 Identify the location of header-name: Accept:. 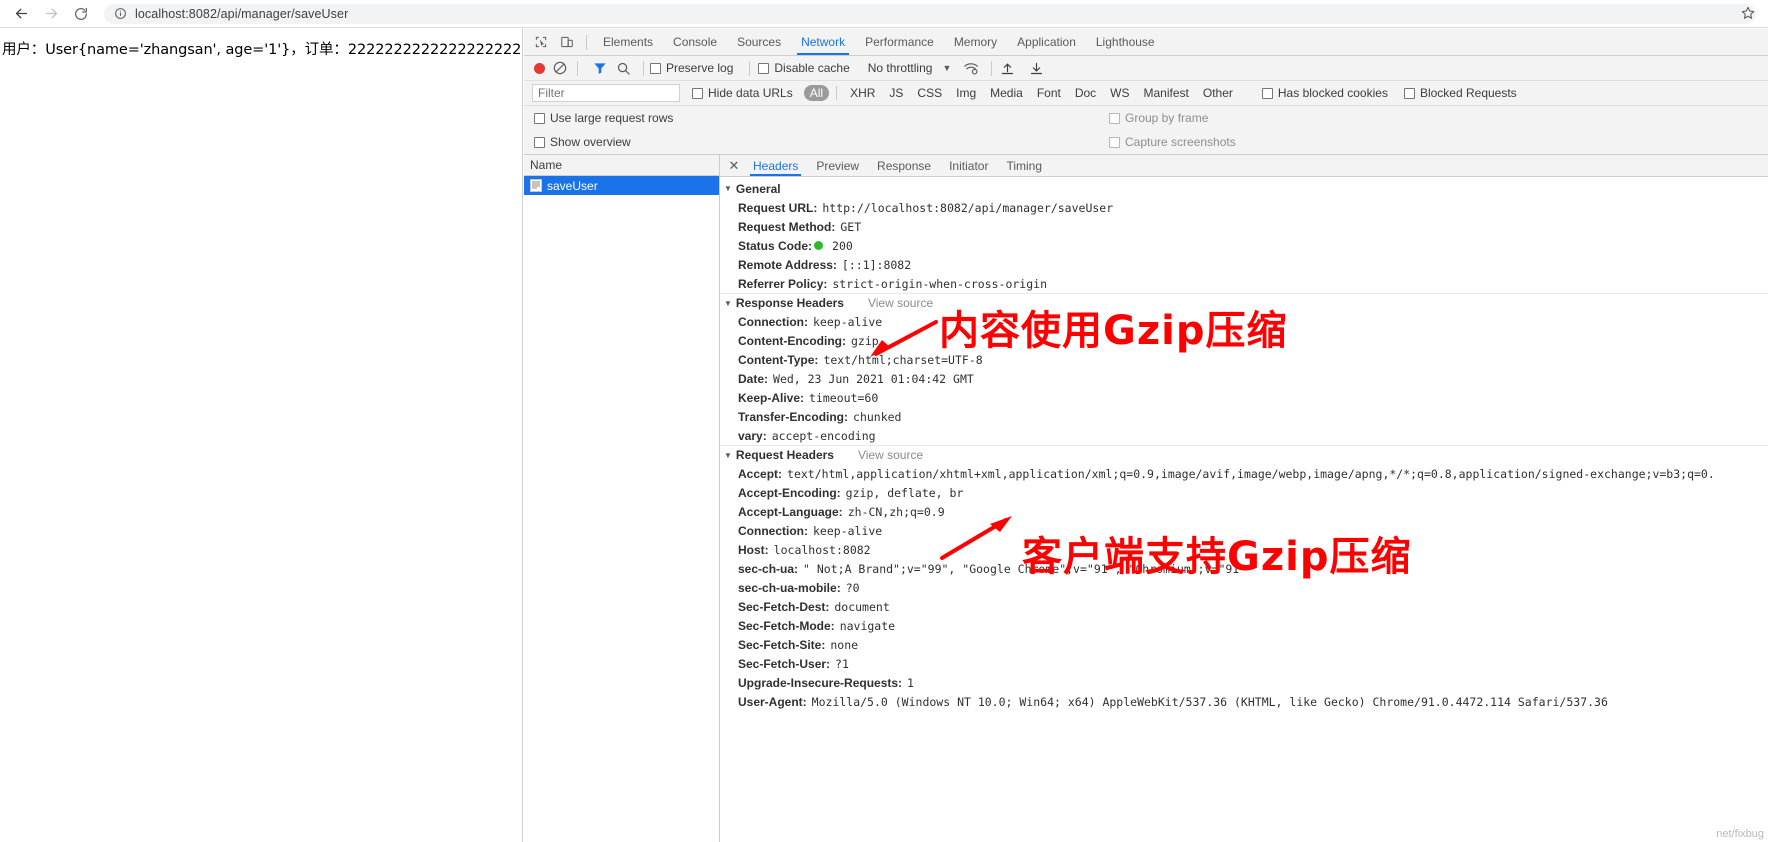
(760, 473).